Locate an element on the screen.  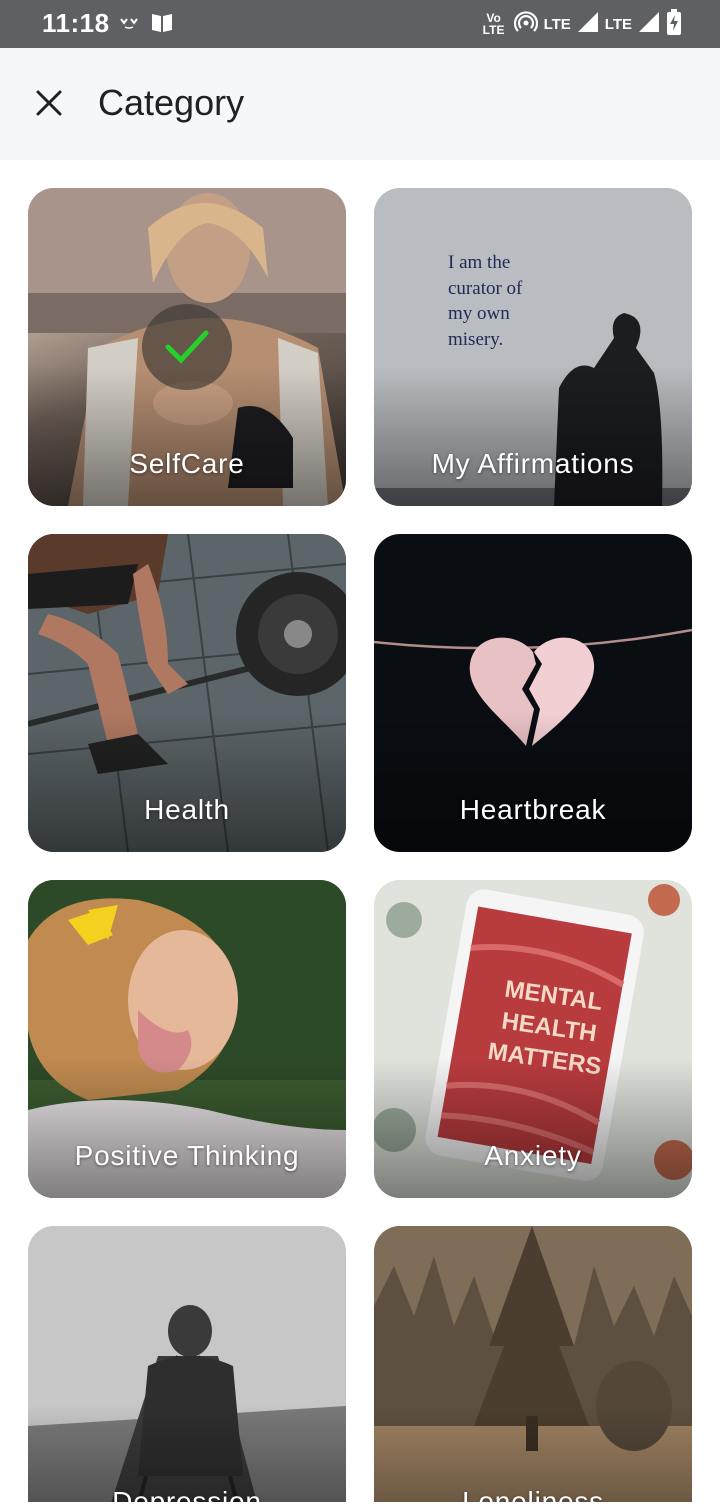
status-time: 11:18 is located at coordinates (76, 23).